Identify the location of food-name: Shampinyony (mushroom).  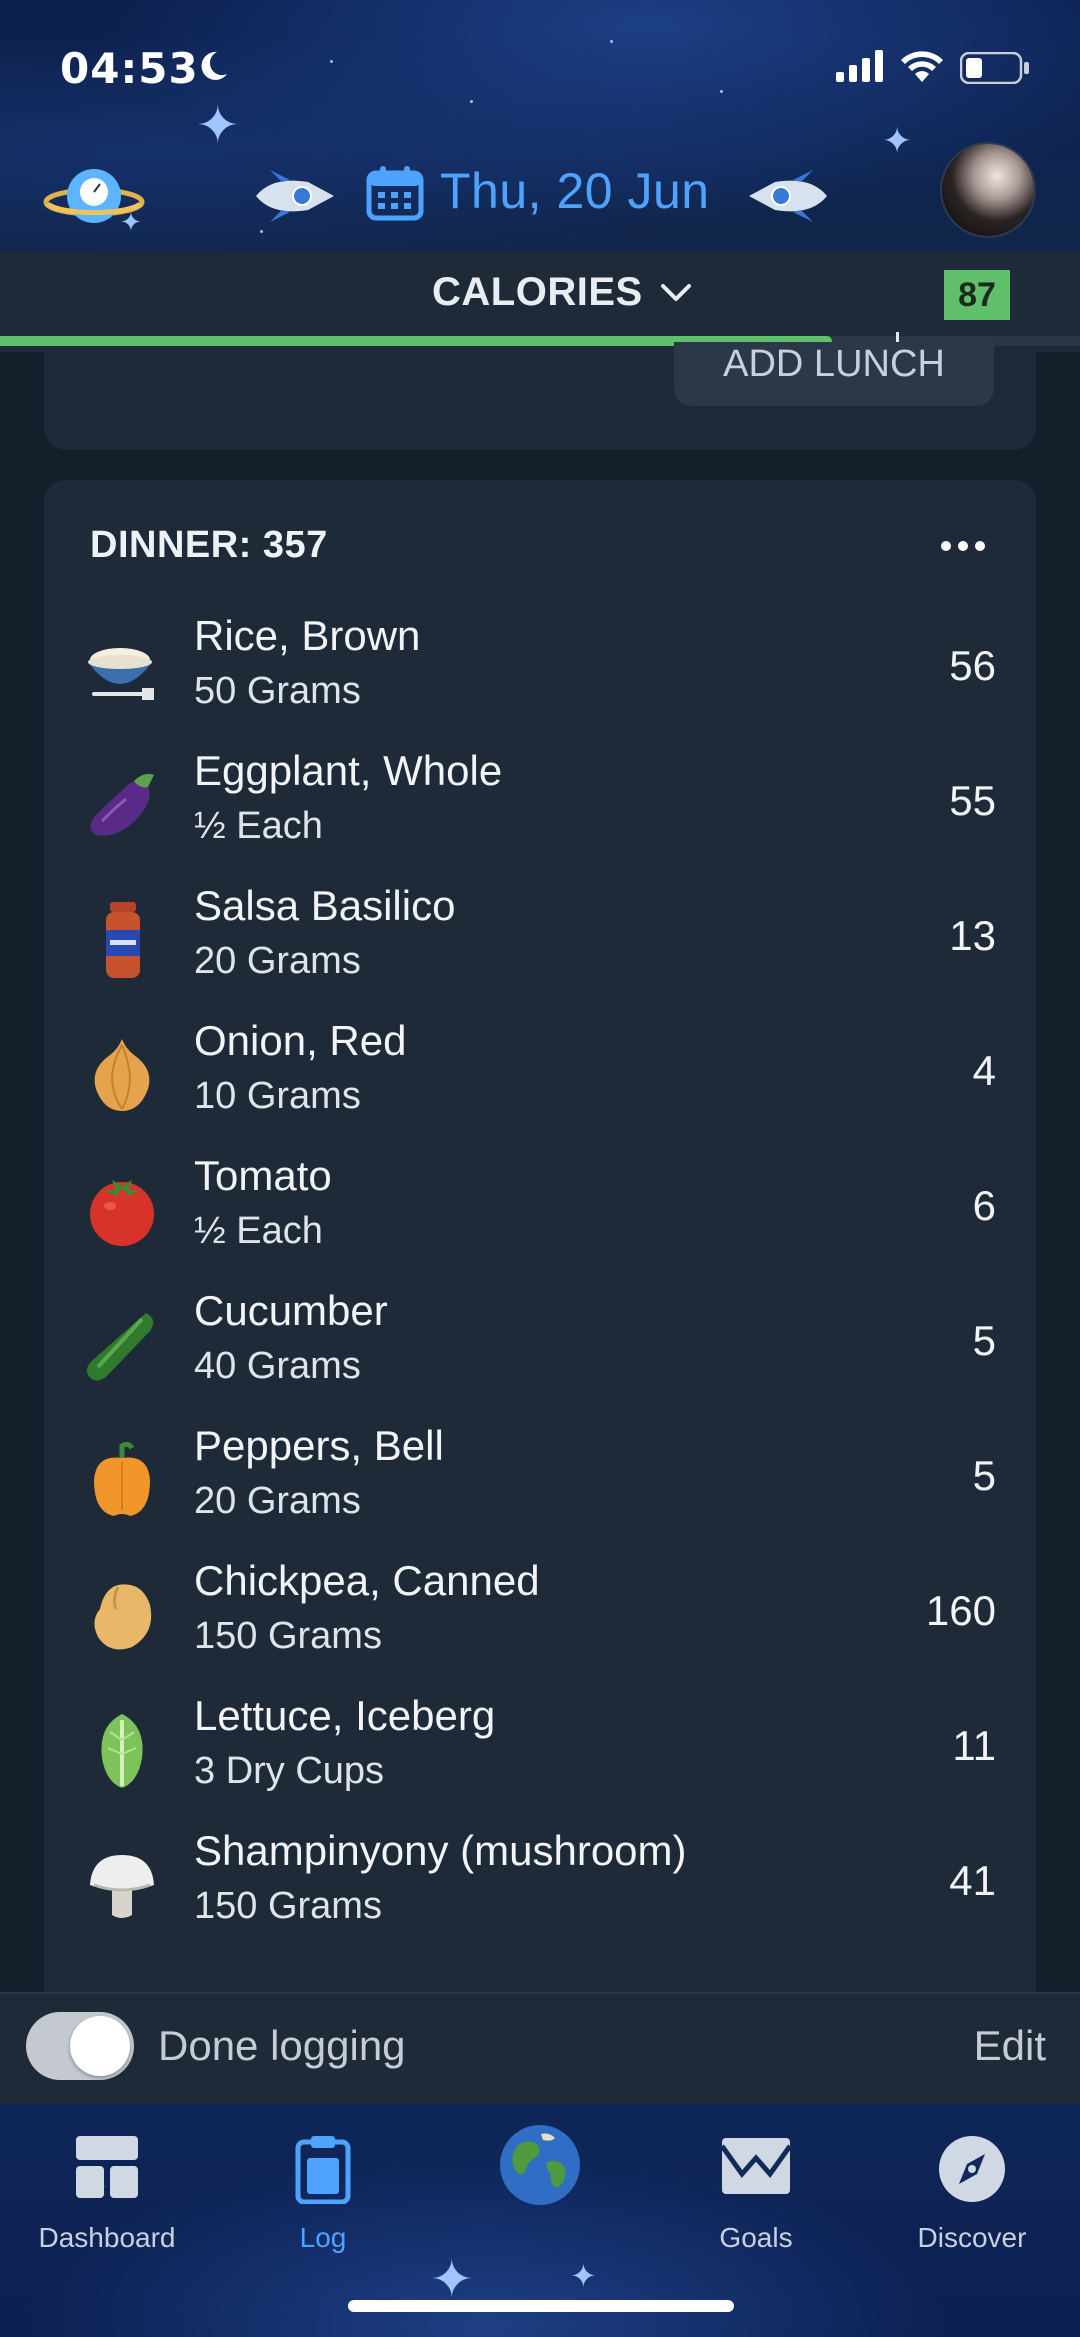
(440, 1850).